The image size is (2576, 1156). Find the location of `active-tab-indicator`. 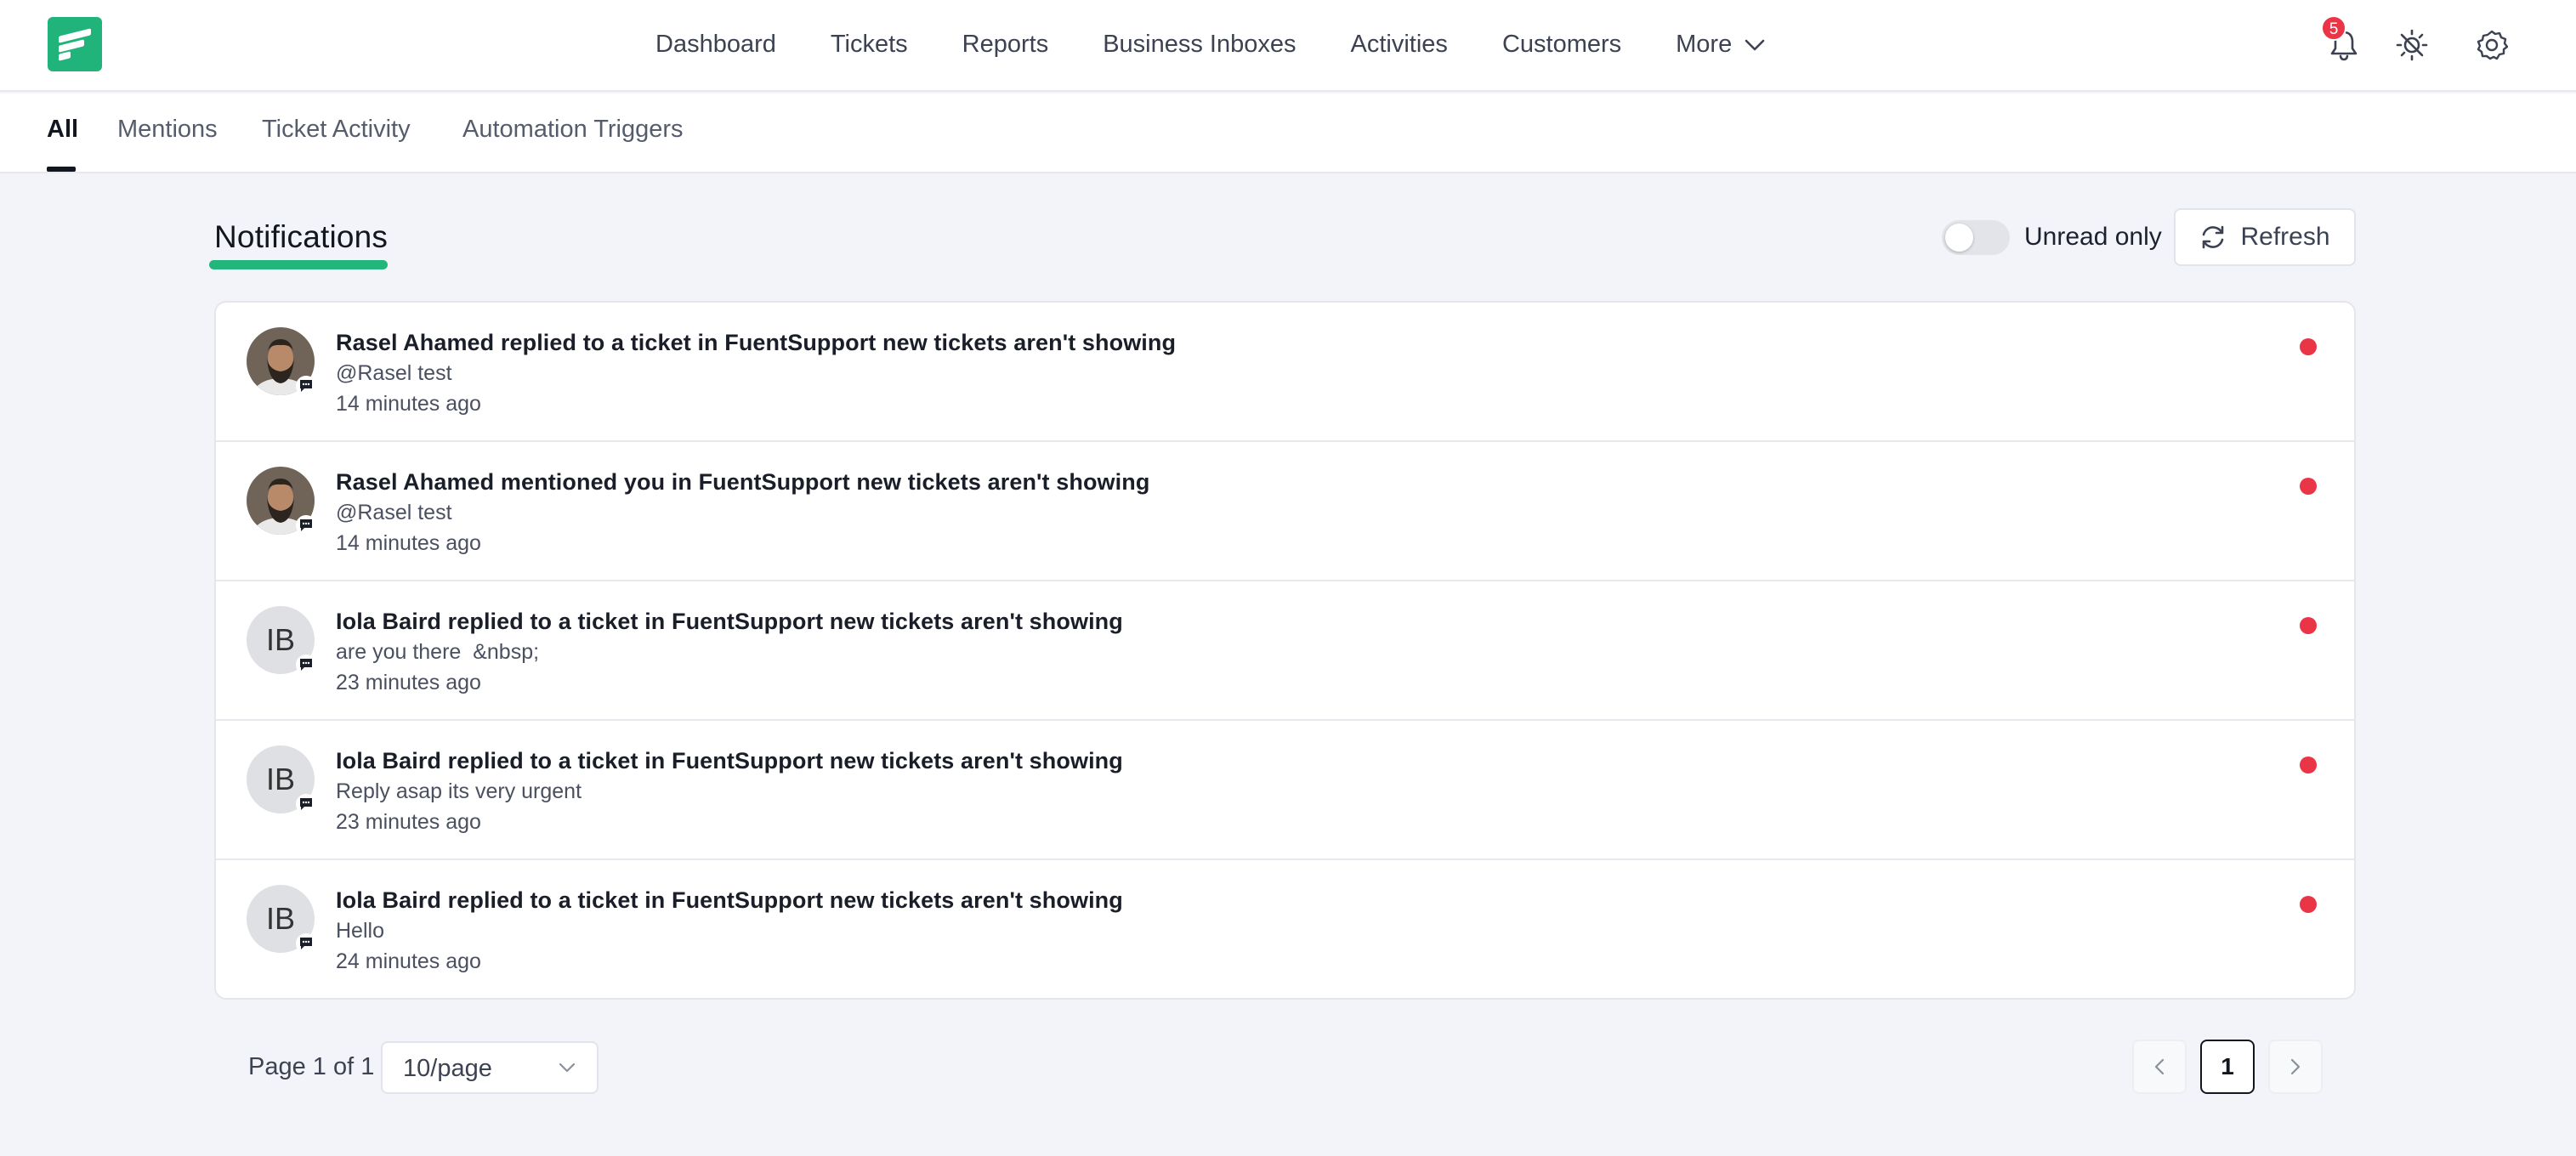

active-tab-indicator is located at coordinates (62, 169).